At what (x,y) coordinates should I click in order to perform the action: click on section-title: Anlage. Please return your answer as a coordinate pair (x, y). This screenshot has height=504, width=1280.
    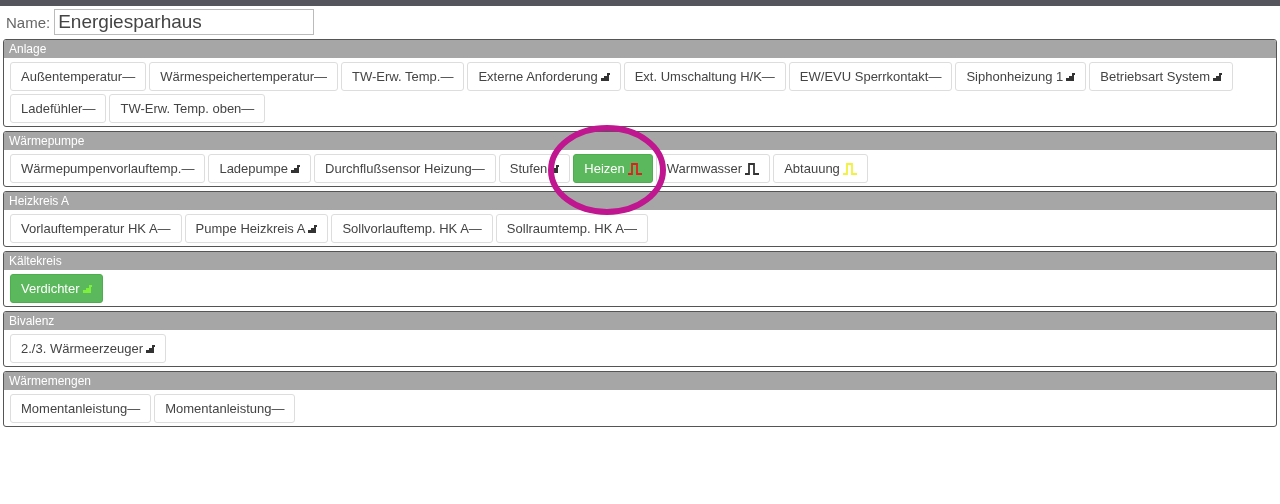
    Looking at the image, I should click on (640, 49).